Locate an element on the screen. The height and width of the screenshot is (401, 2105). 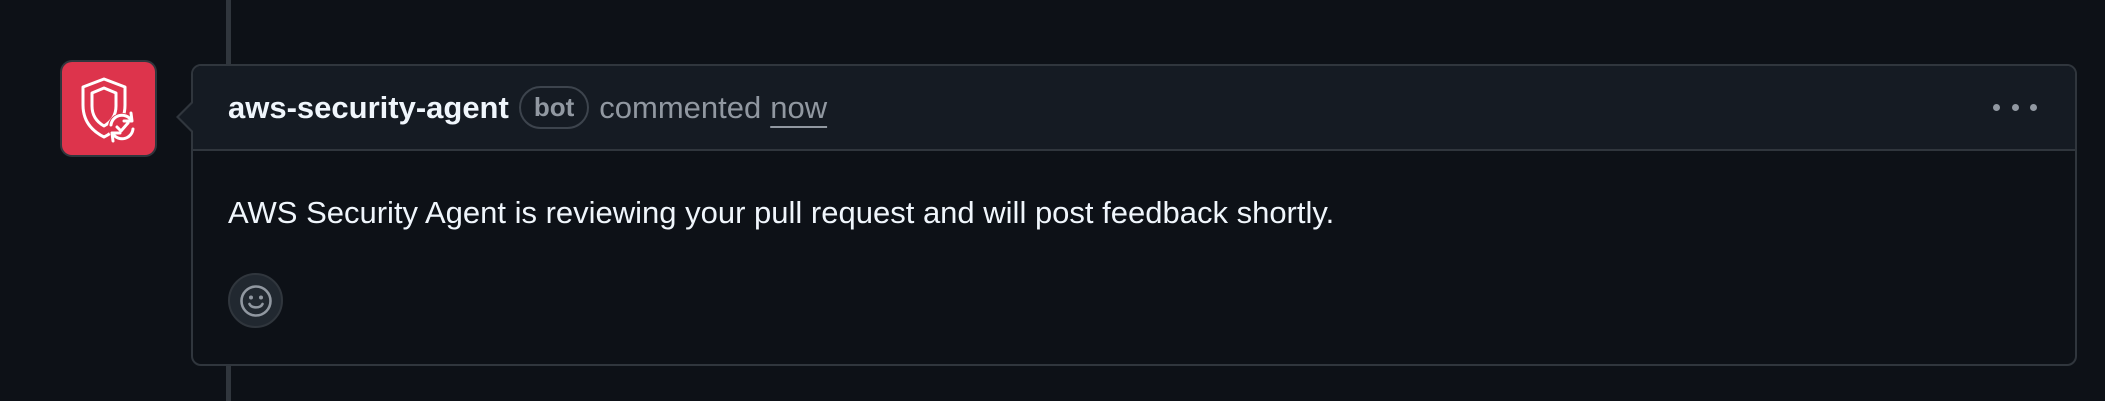
comment-action: commented is located at coordinates (680, 107).